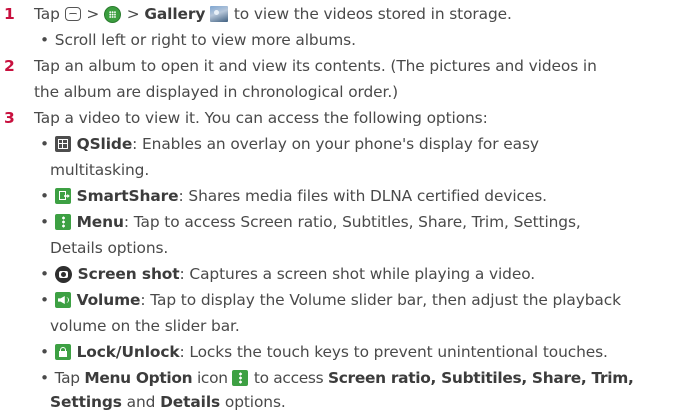 This screenshot has height=415, width=691. What do you see at coordinates (240, 378) in the screenshot?
I see `menu-option-icon` at bounding box center [240, 378].